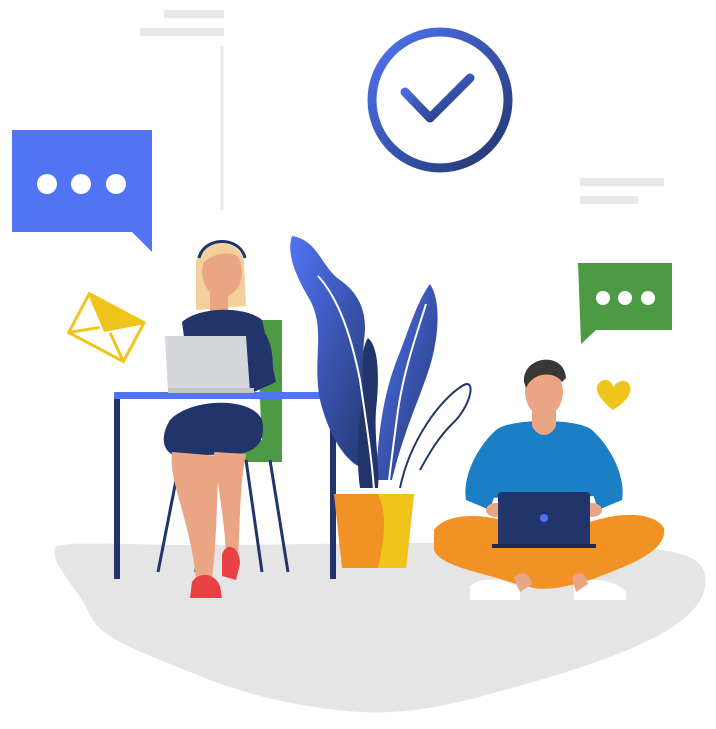  What do you see at coordinates (549, 479) in the screenshot?
I see `man-on-floor` at bounding box center [549, 479].